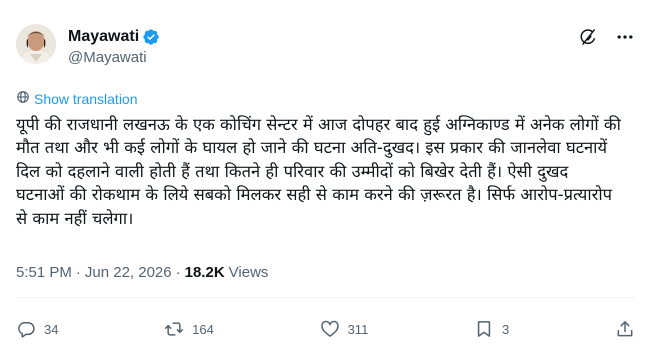 This screenshot has width=651, height=356. I want to click on avatar-image, so click(36, 44).